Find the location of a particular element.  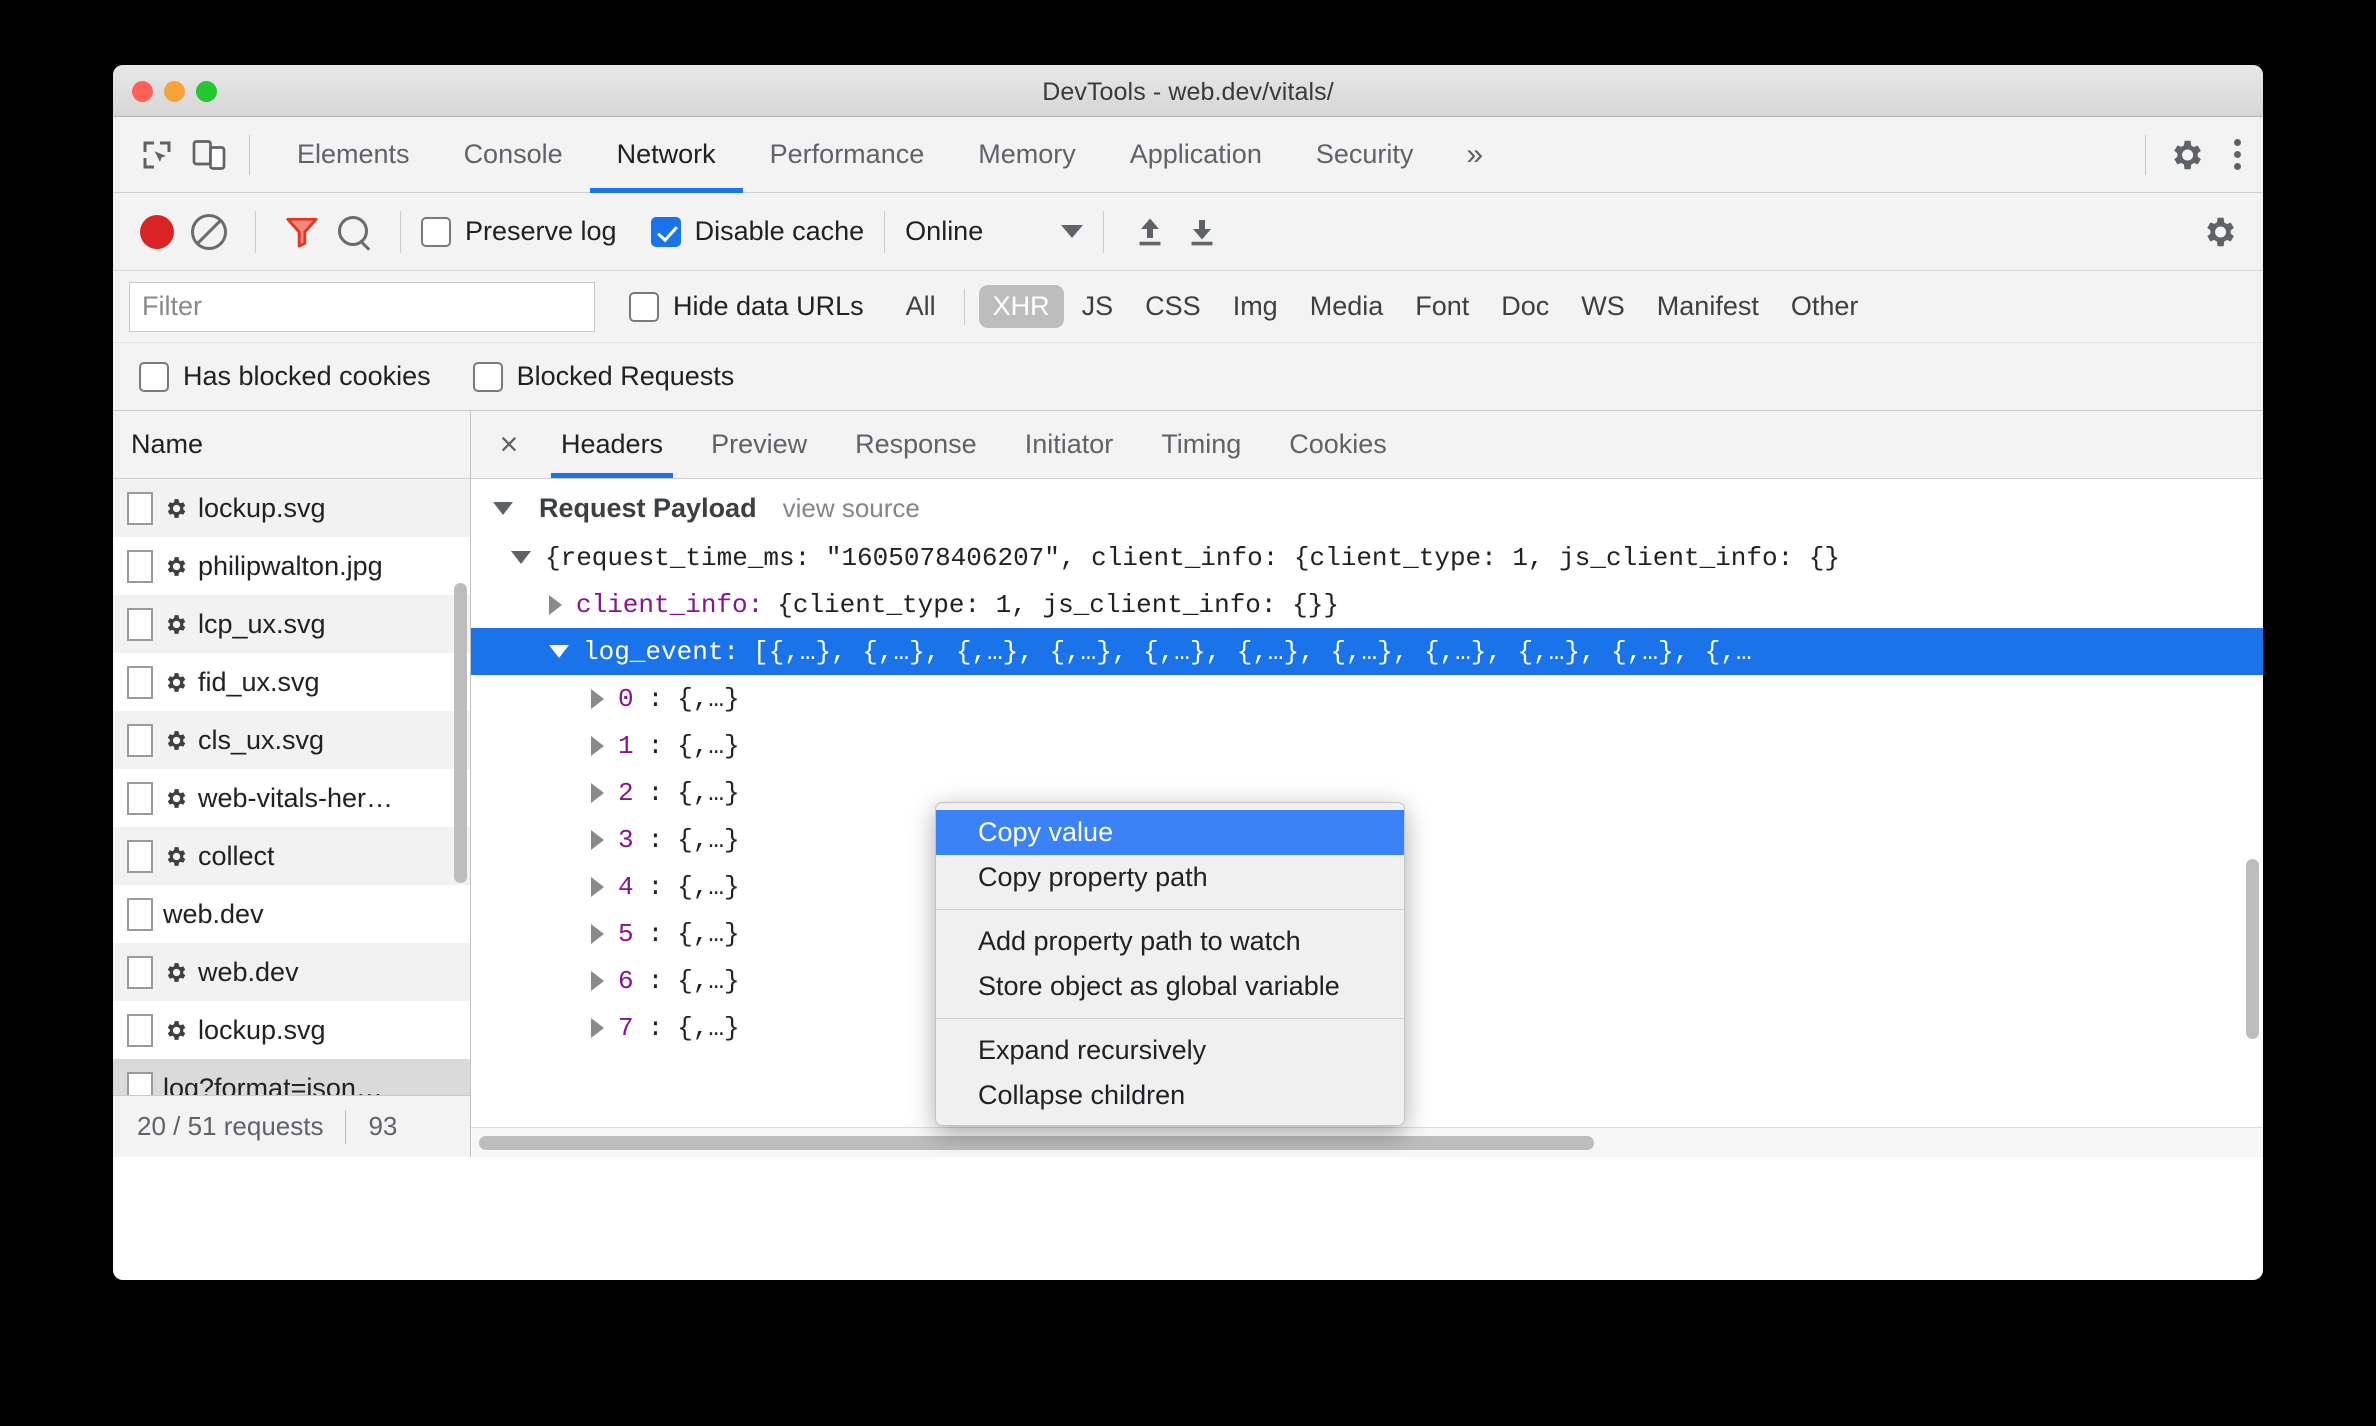

request-list-scrollbar is located at coordinates (460, 733).